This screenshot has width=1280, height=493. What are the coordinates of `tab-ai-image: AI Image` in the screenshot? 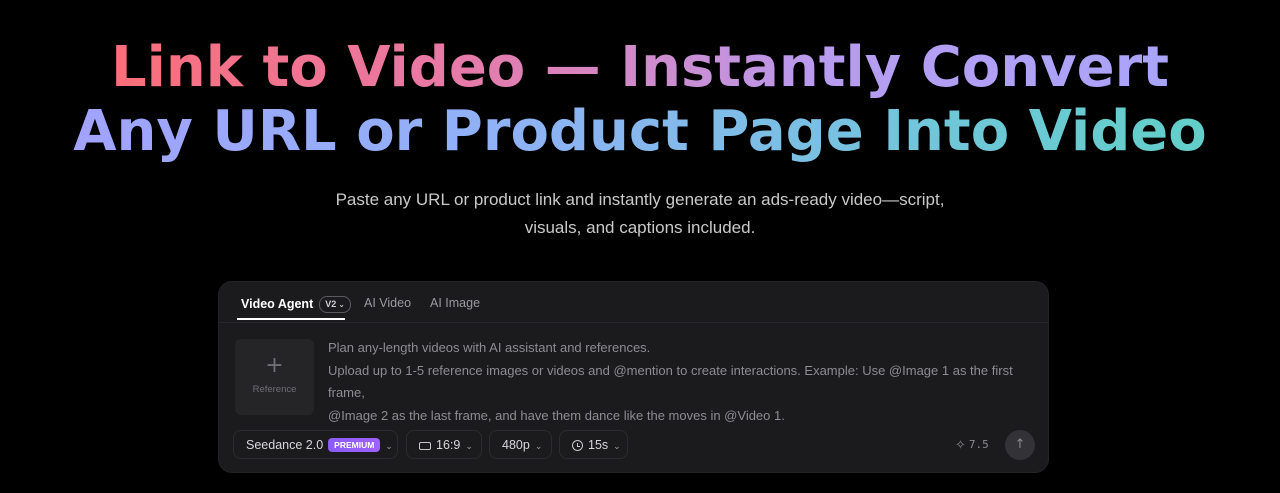 It's located at (455, 303).